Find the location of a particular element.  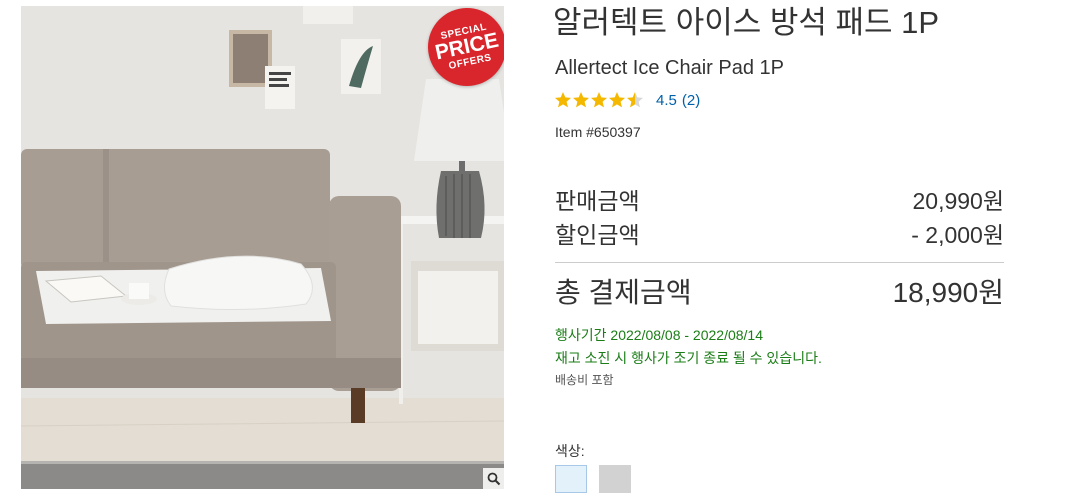

rating: 4.5 (2) is located at coordinates (627, 100).